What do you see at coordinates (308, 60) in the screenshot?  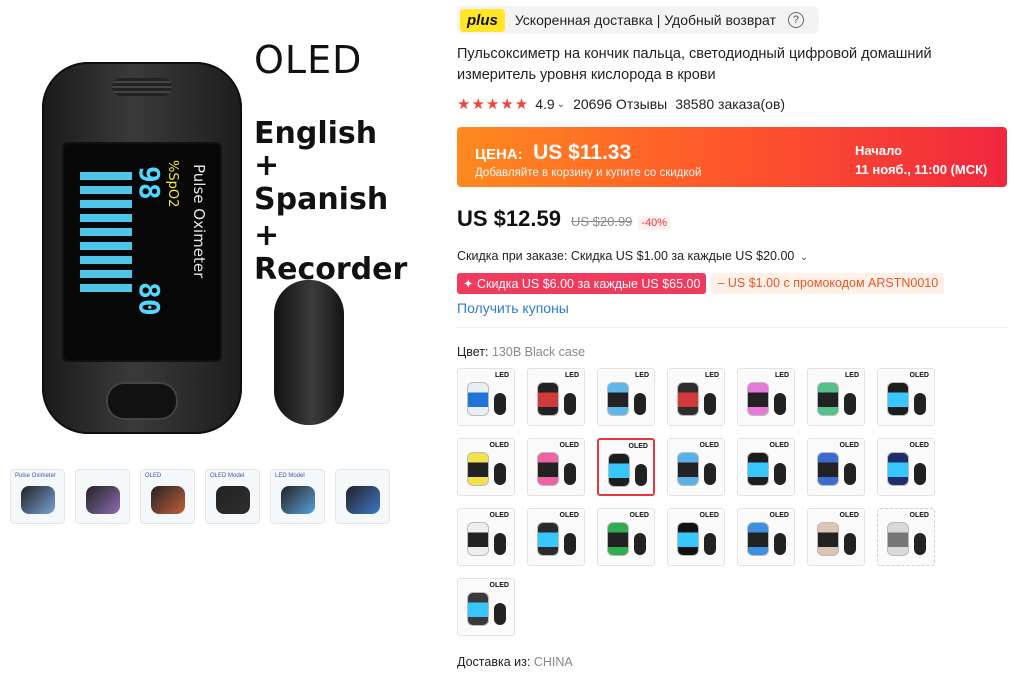 I see `promo-oled: OLED` at bounding box center [308, 60].